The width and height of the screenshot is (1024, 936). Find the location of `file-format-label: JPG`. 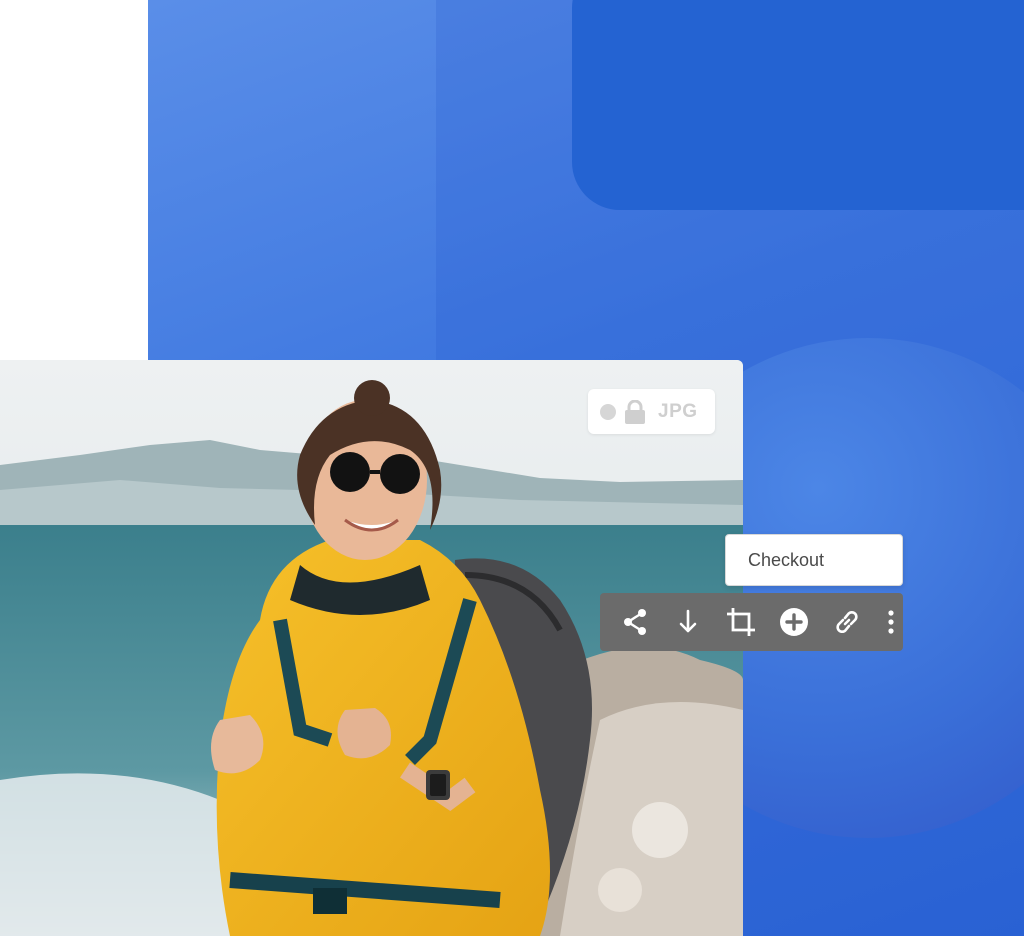

file-format-label: JPG is located at coordinates (678, 411).